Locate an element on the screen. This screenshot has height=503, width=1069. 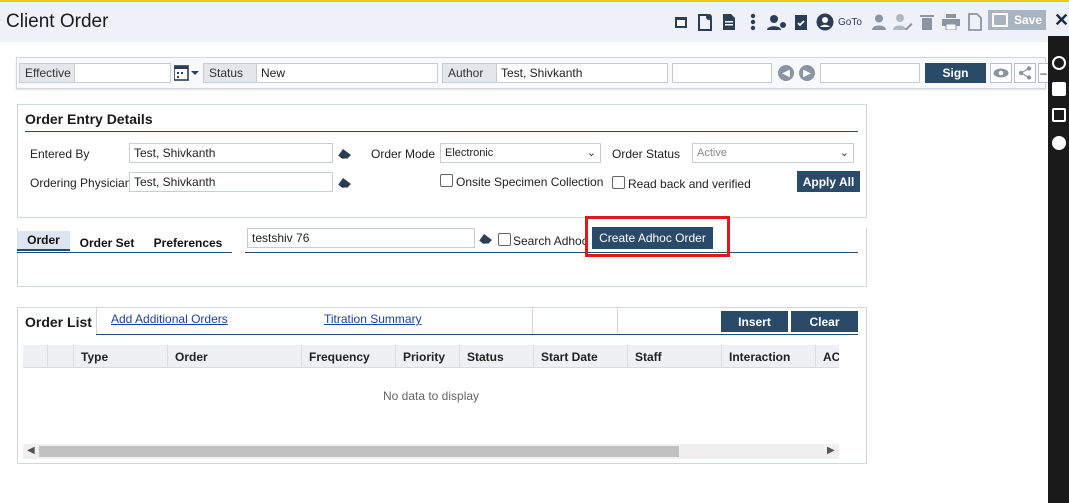
gear-icon is located at coordinates (1059, 143).